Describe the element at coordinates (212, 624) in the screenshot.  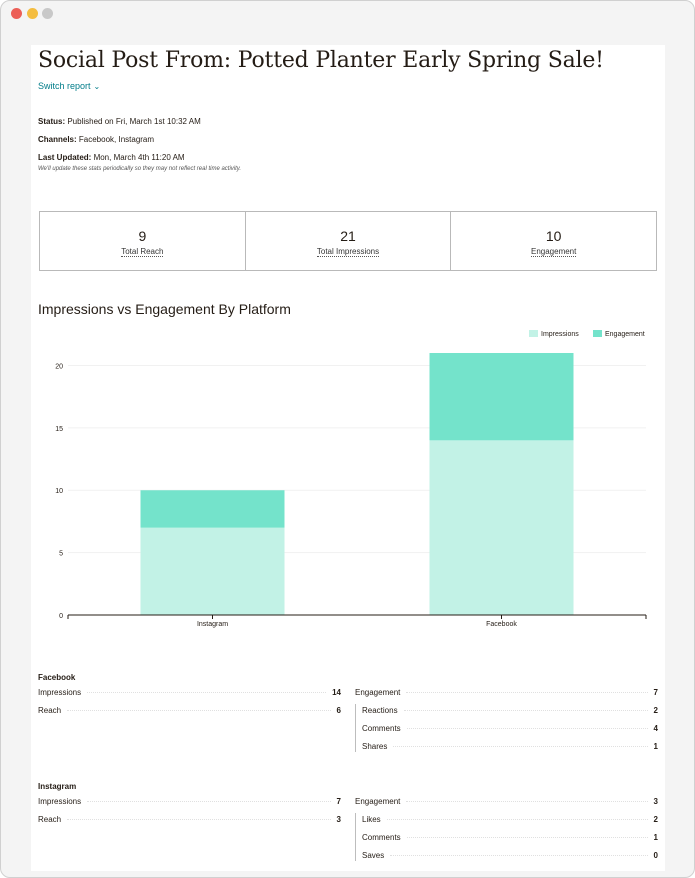
I see `x-tick-label: Instagram` at that location.